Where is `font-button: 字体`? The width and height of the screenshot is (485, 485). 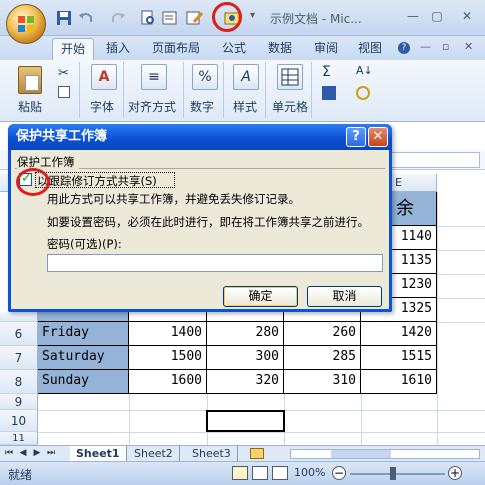
font-button: 字体 is located at coordinates (102, 106).